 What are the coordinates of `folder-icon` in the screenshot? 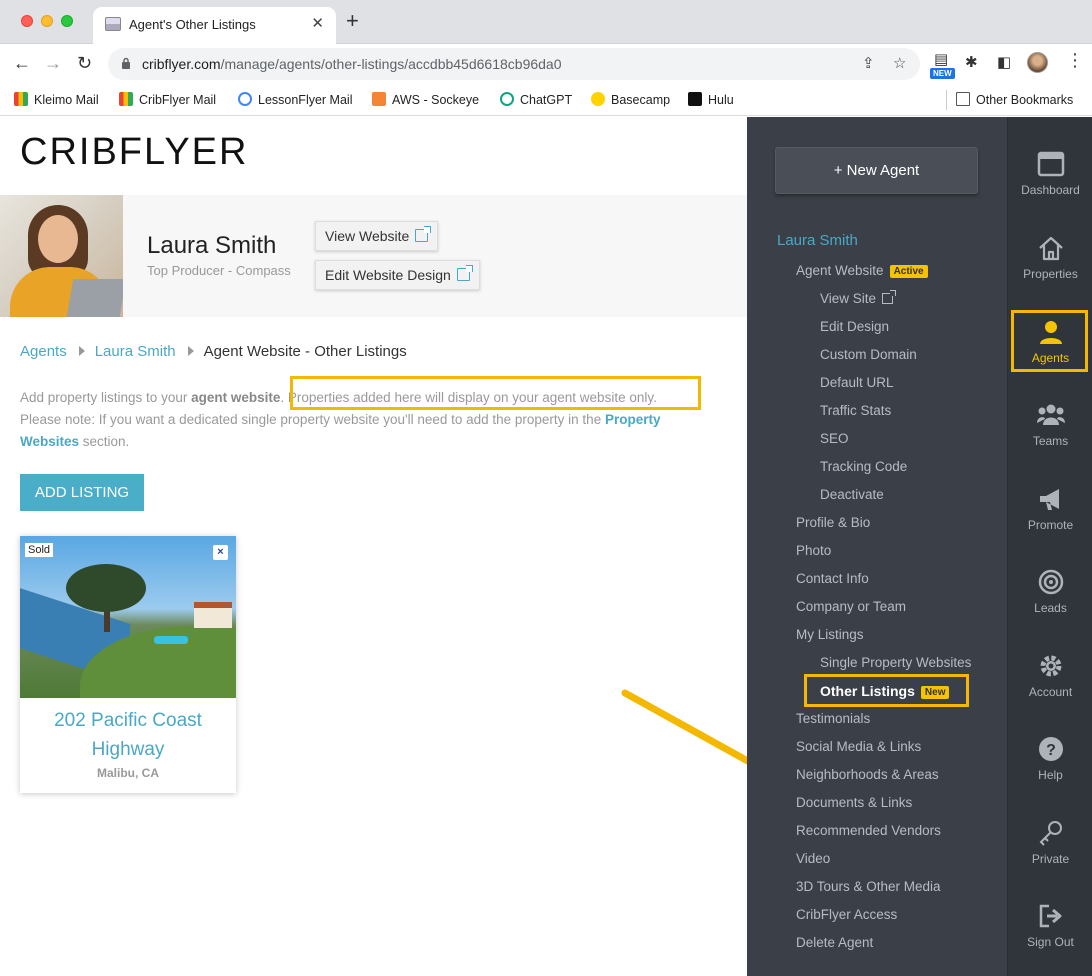 It's located at (963, 99).